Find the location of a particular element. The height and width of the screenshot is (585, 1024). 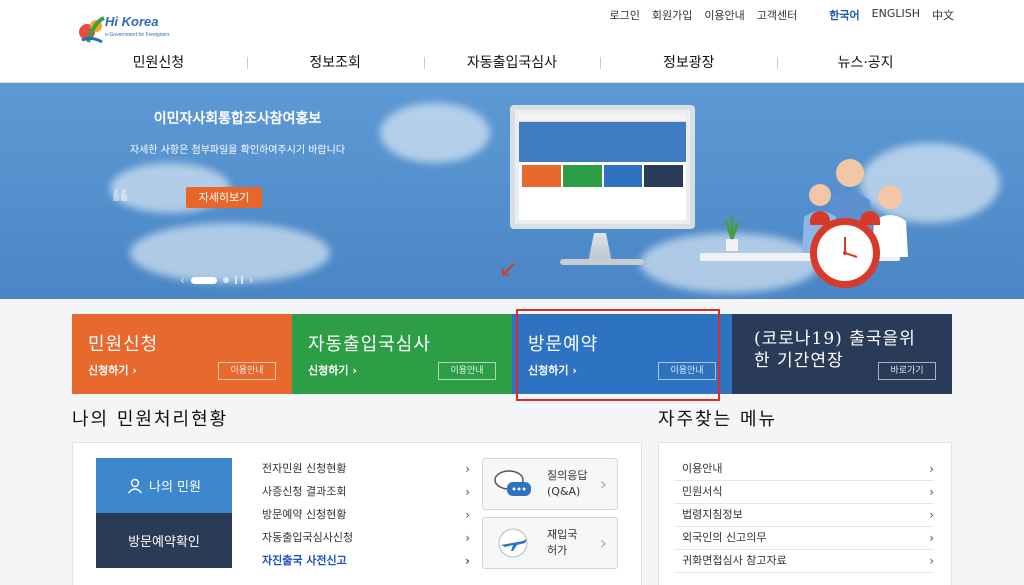

utility-nav: 로그인 회원가입 이용안내 고객센터 한국어 ENGLISH 中文 is located at coordinates (781, 15).